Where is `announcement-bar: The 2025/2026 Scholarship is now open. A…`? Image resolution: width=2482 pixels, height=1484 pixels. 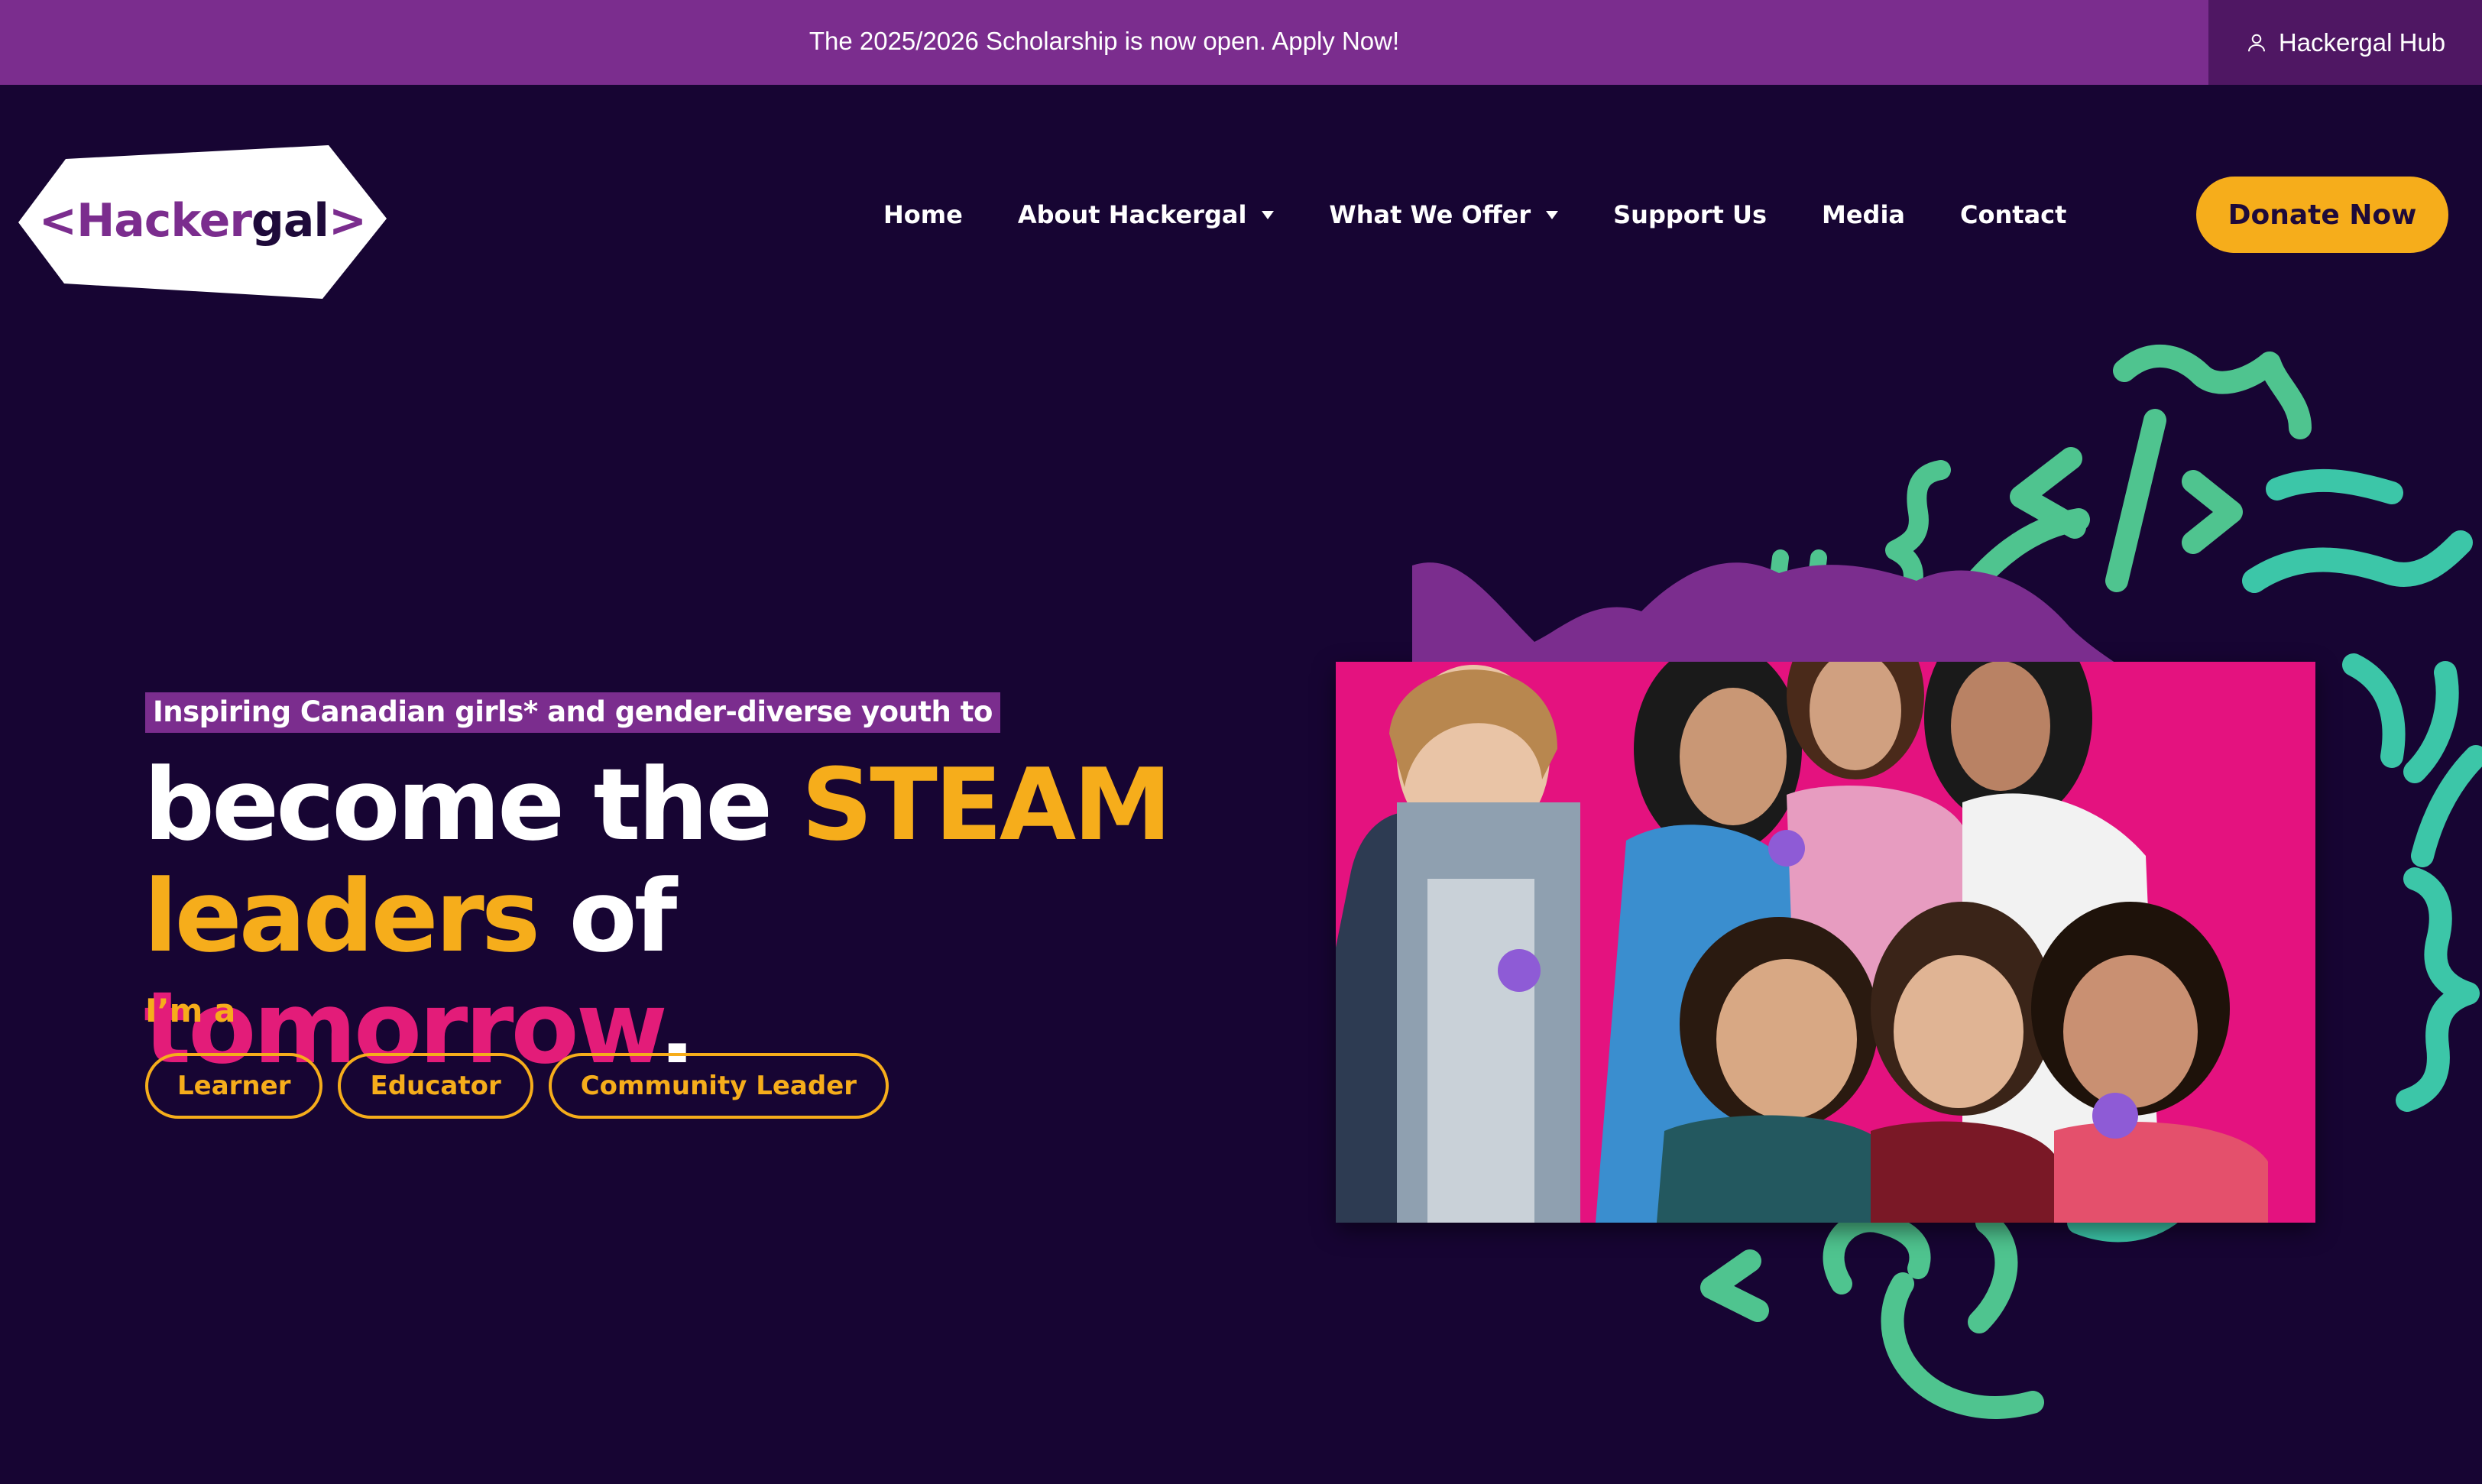 announcement-bar: The 2025/2026 Scholarship is now open. A… is located at coordinates (1241, 43).